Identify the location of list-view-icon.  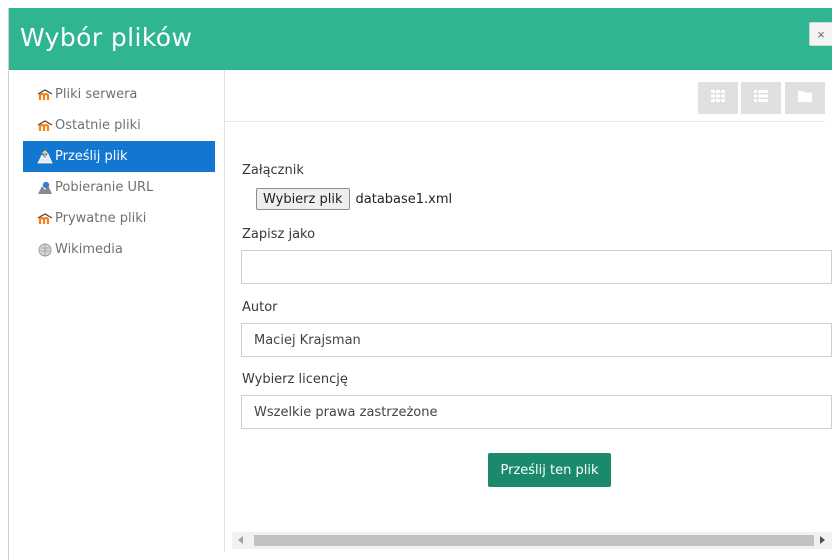
(761, 98).